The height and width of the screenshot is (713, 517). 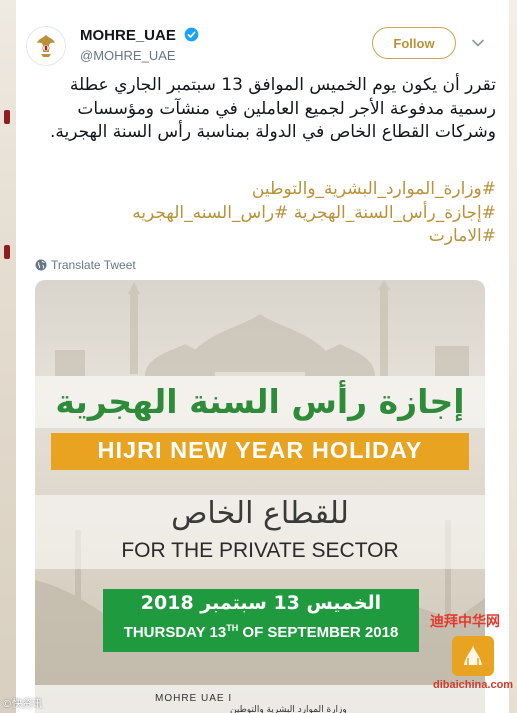 I want to click on subtitle-english: FOR THE PRIVATE SECTOR, so click(x=260, y=550).